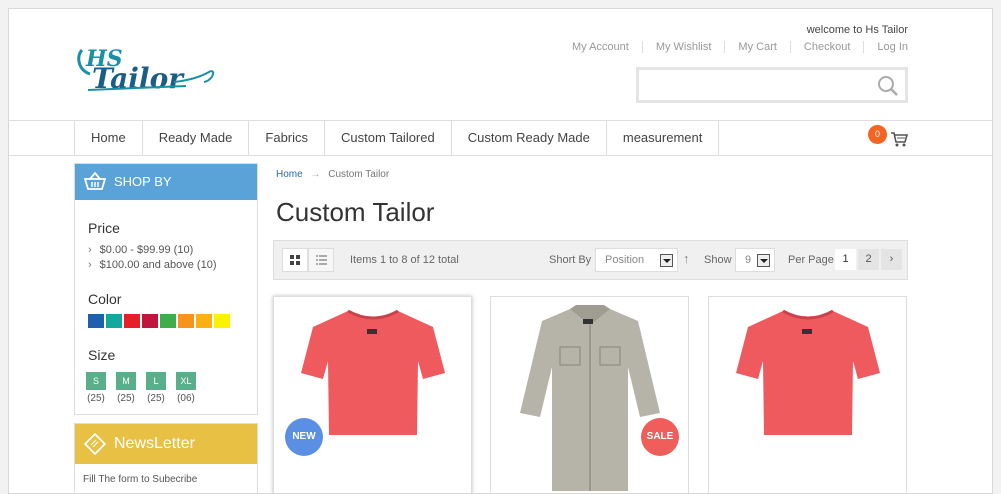 The height and width of the screenshot is (494, 1001). I want to click on breadcrumb: Home → Custom Tailor, so click(332, 174).